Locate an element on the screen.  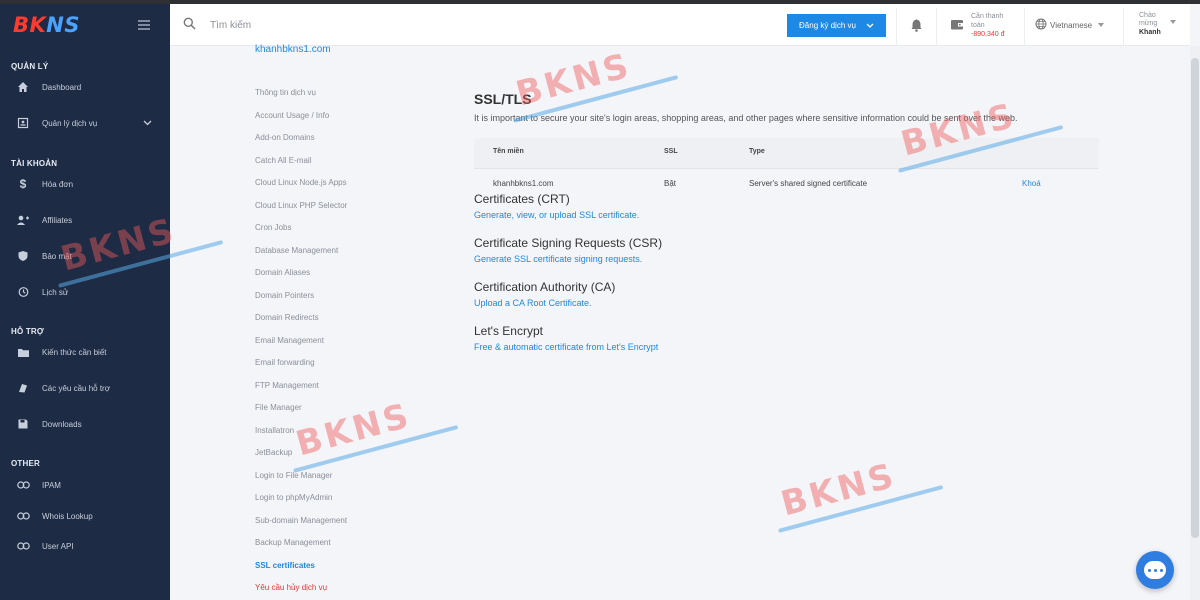
section-title: Certificates (CRT) is located at coordinates (522, 199).